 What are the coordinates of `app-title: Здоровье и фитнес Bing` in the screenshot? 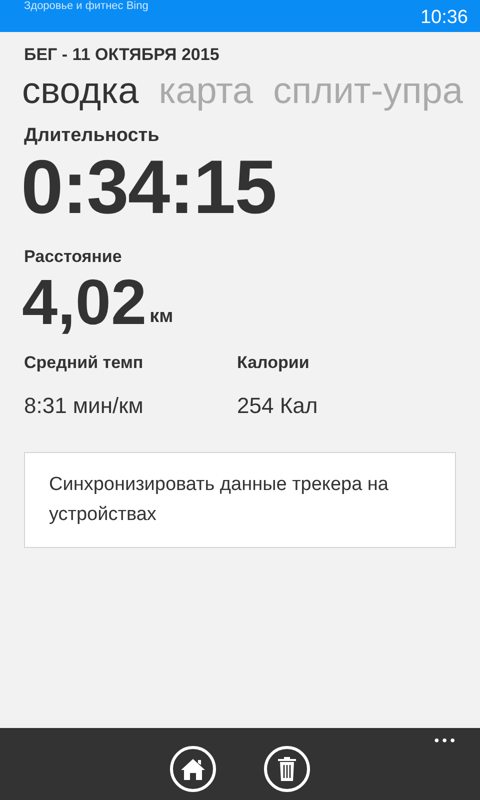 It's located at (86, 6).